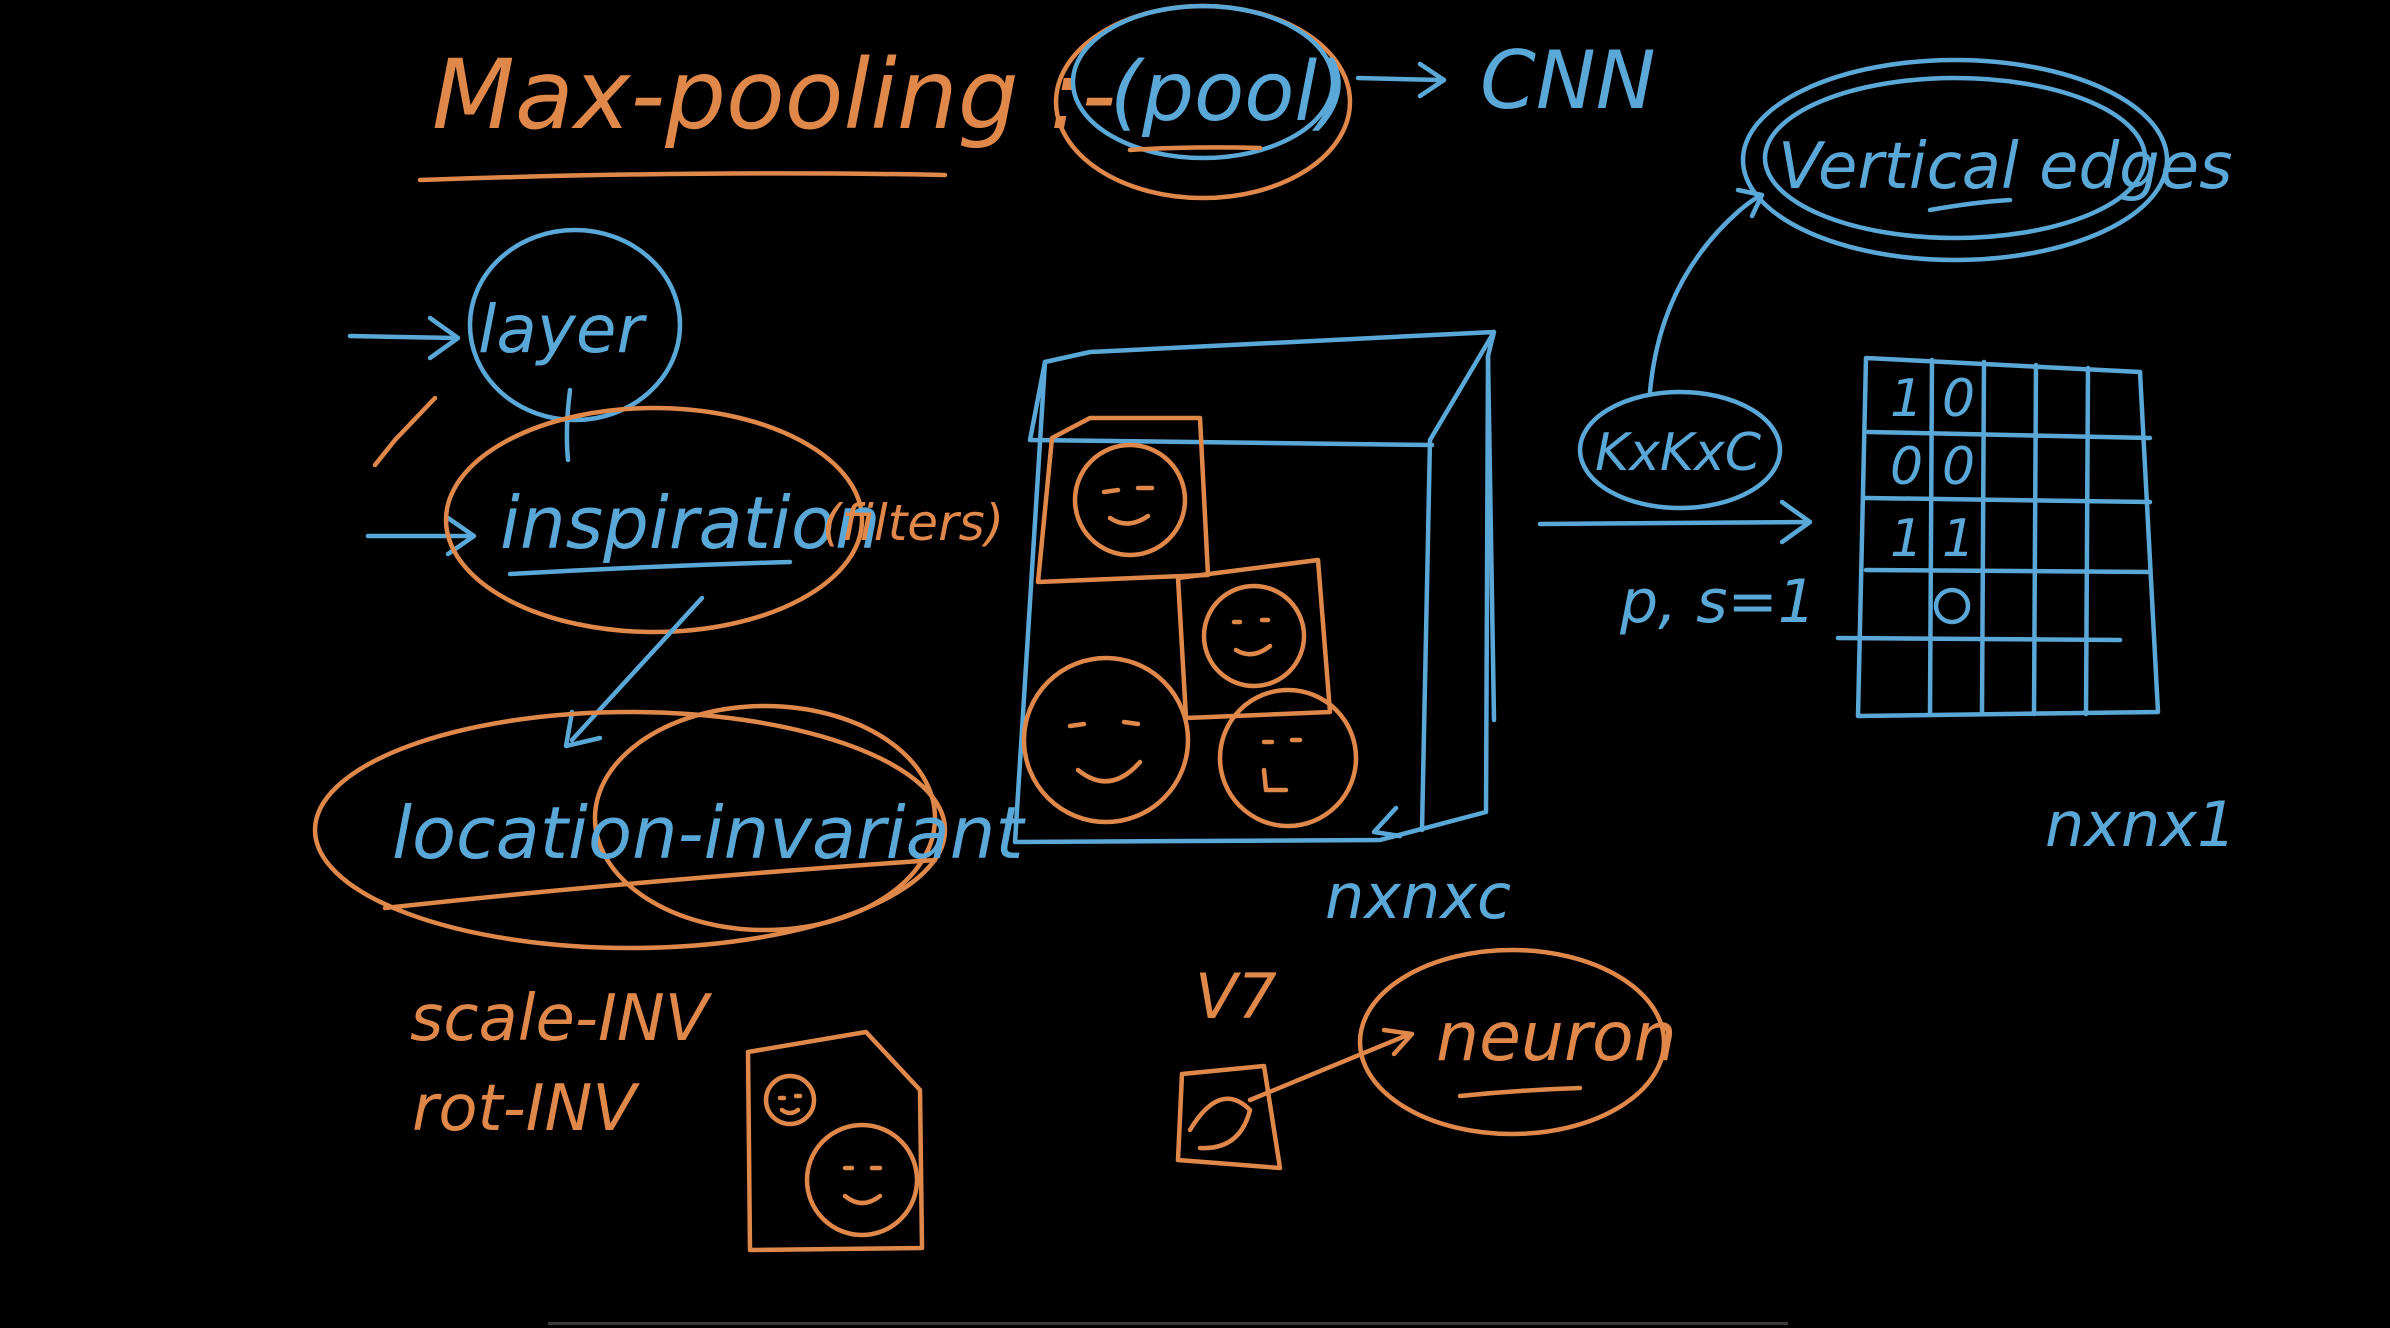 This screenshot has height=1328, width=2390. What do you see at coordinates (1994, 536) in the screenshot?
I see `output-grid-rows` at bounding box center [1994, 536].